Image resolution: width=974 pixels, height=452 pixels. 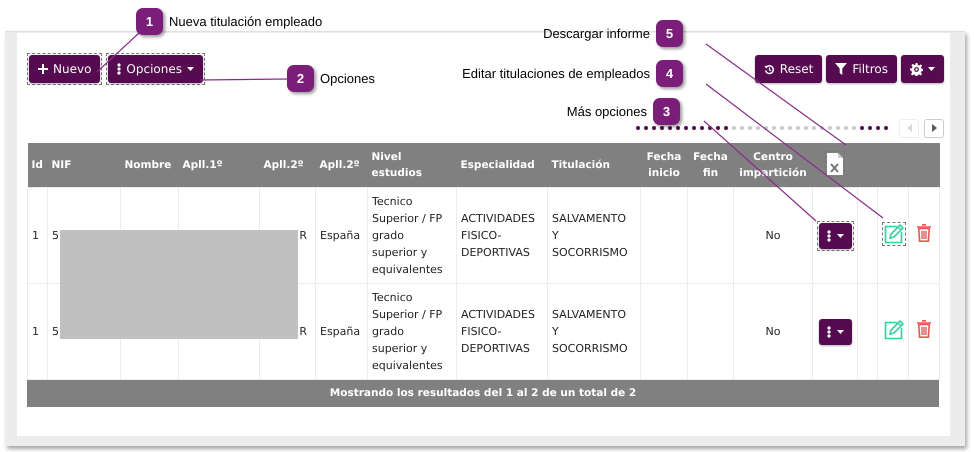 What do you see at coordinates (669, 33) in the screenshot?
I see `callout-badge: 5` at bounding box center [669, 33].